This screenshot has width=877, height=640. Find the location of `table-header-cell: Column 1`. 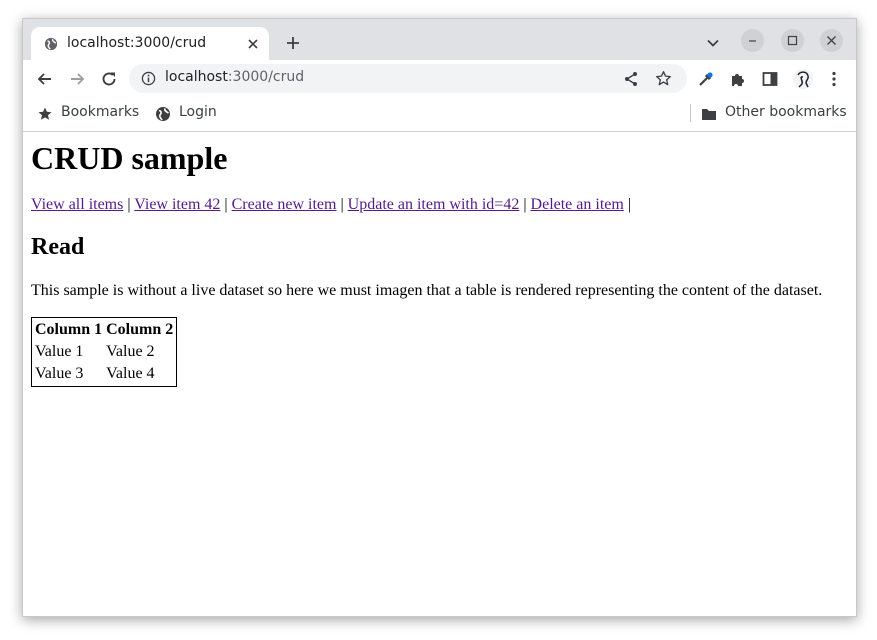

table-header-cell: Column 1 is located at coordinates (69, 329).